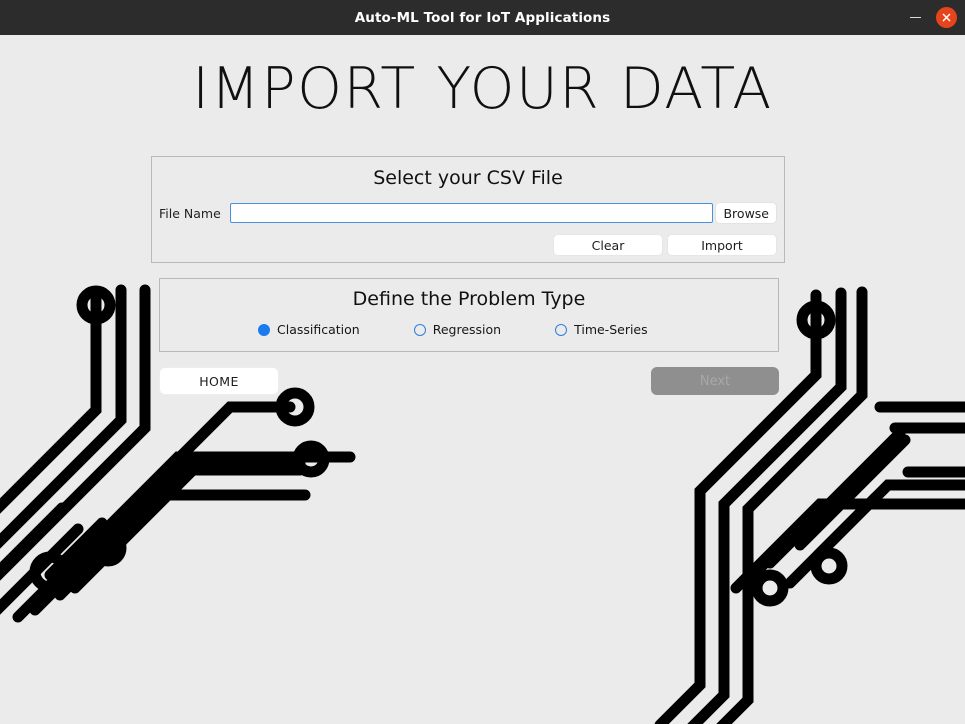 Image resolution: width=965 pixels, height=724 pixels. I want to click on radio-regression: Regression, so click(457, 329).